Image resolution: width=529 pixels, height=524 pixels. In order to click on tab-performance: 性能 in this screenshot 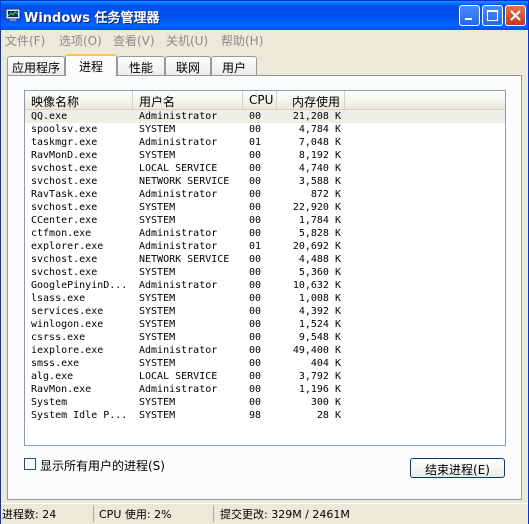, I will do `click(141, 65)`.